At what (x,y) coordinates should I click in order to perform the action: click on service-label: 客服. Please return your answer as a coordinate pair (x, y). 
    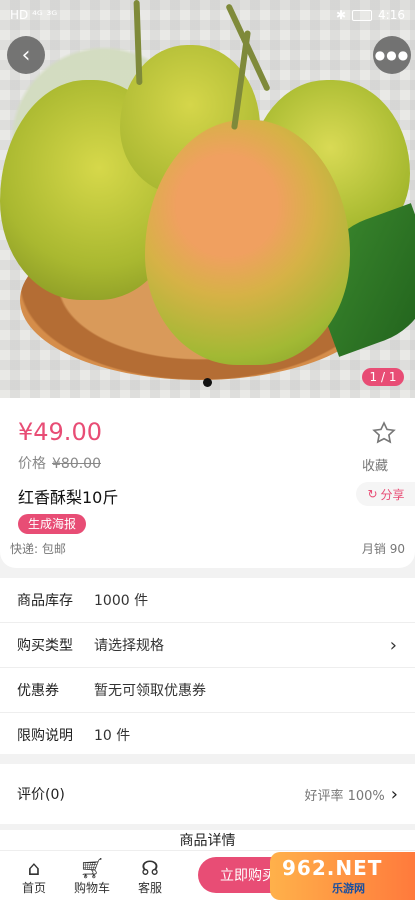
    Looking at the image, I should click on (149, 887).